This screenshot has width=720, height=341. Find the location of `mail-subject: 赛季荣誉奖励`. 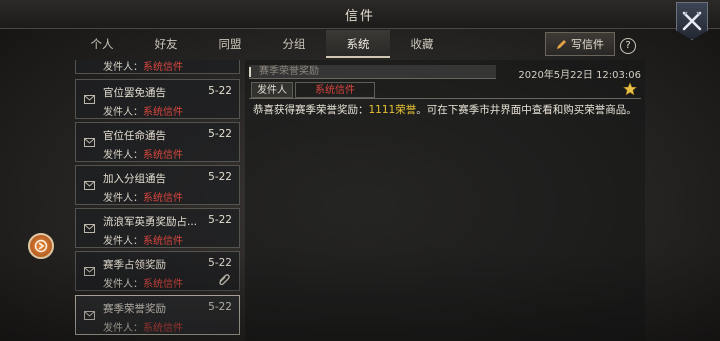

mail-subject: 赛季荣誉奖励 is located at coordinates (134, 309).